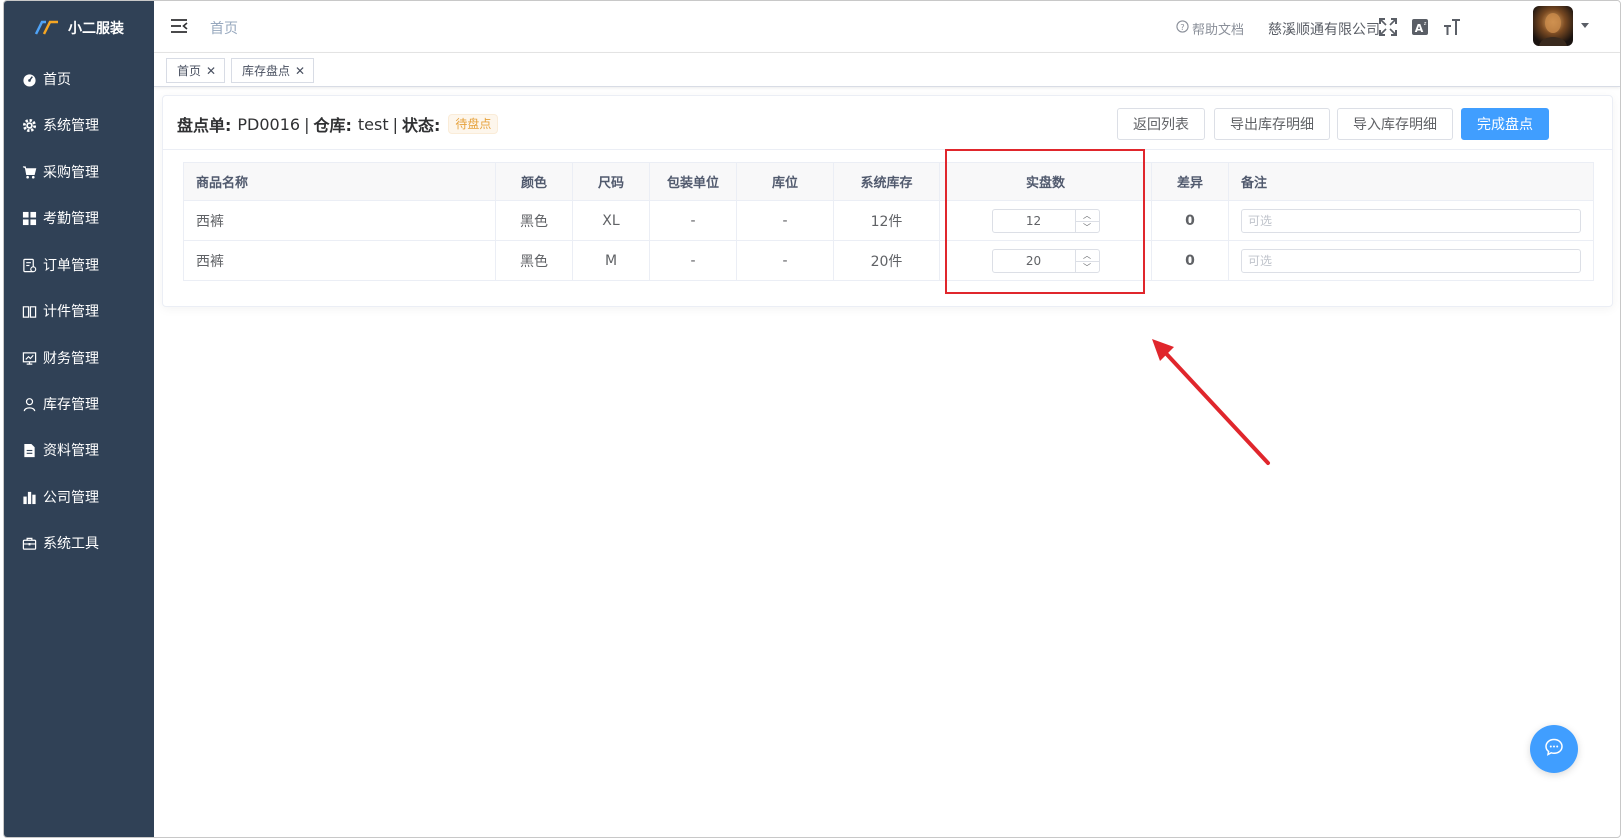 The height and width of the screenshot is (840, 1623). What do you see at coordinates (29, 543) in the screenshot?
I see `toolbox-icon` at bounding box center [29, 543].